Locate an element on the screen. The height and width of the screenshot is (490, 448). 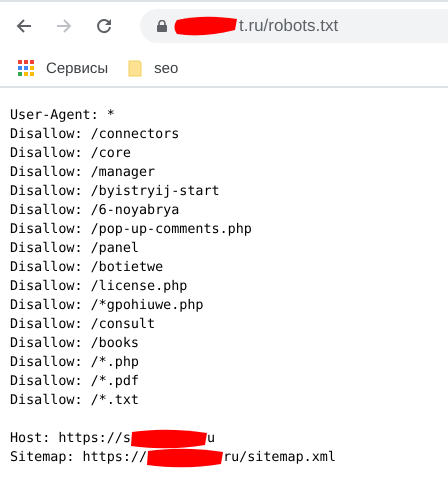
reload-icon is located at coordinates (104, 26).